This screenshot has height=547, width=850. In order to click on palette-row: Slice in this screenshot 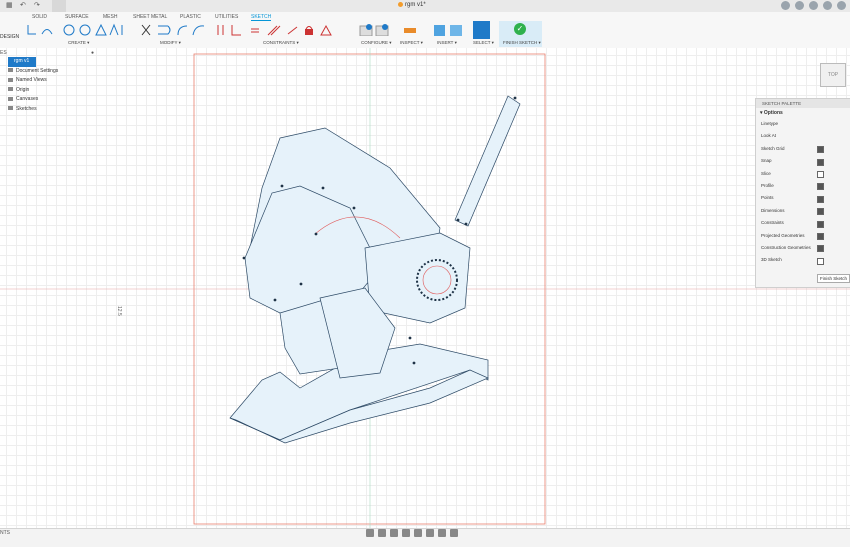, I will do `click(803, 174)`.